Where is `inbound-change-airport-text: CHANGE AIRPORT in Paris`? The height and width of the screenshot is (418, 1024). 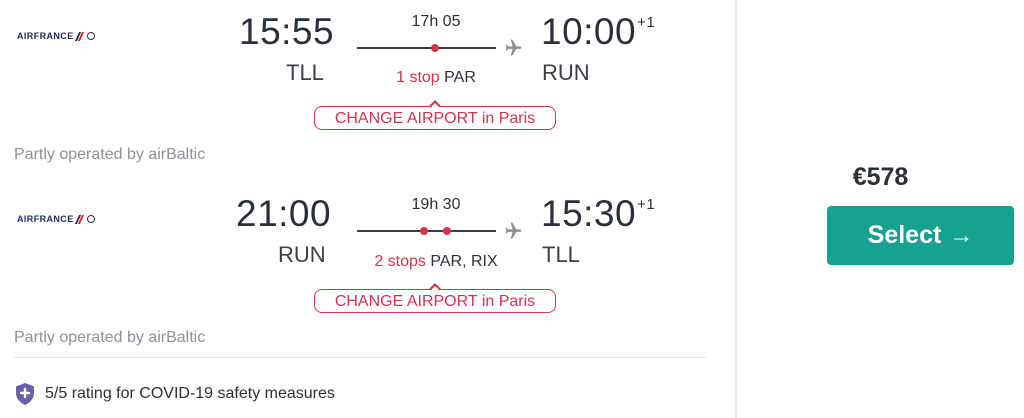 inbound-change-airport-text: CHANGE AIRPORT in Paris is located at coordinates (435, 301).